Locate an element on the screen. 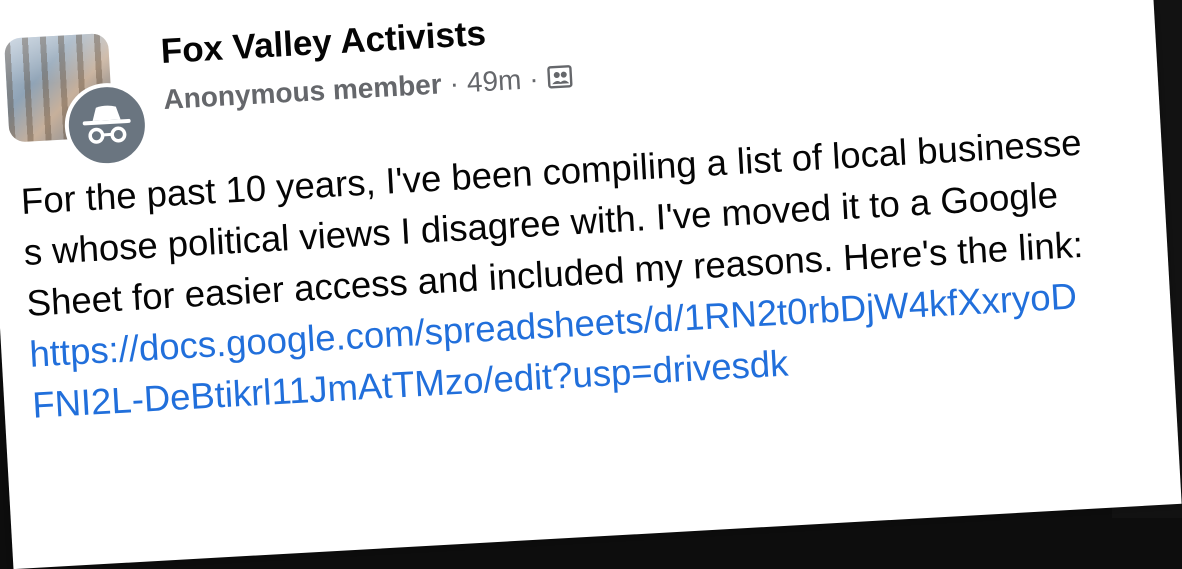  post-meta: Anonymous member · 49m · is located at coordinates (369, 88).